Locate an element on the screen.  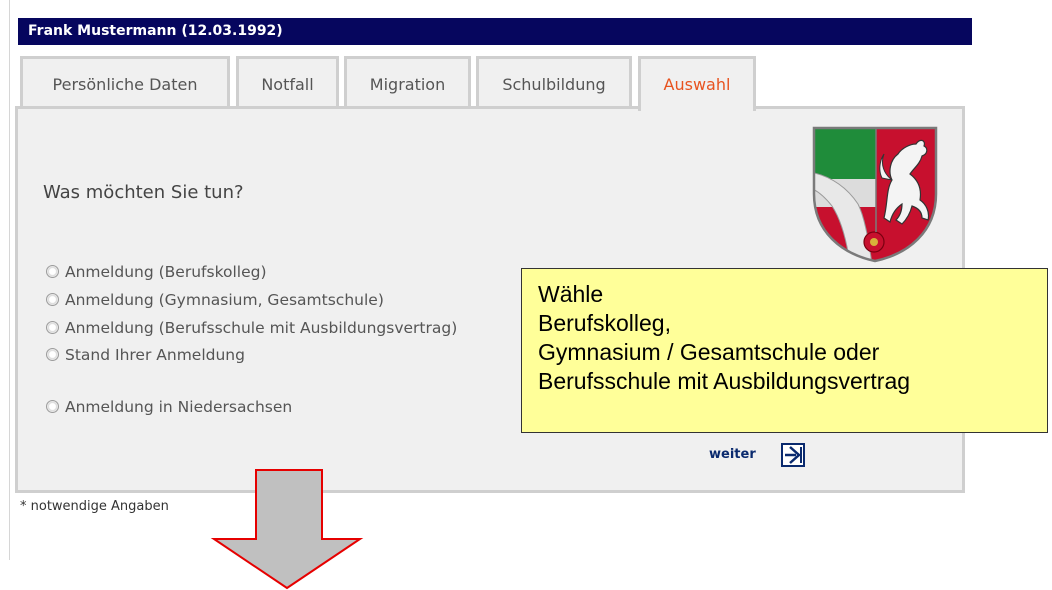
option-label: Stand Ihrer Anmeldung is located at coordinates (155, 355).